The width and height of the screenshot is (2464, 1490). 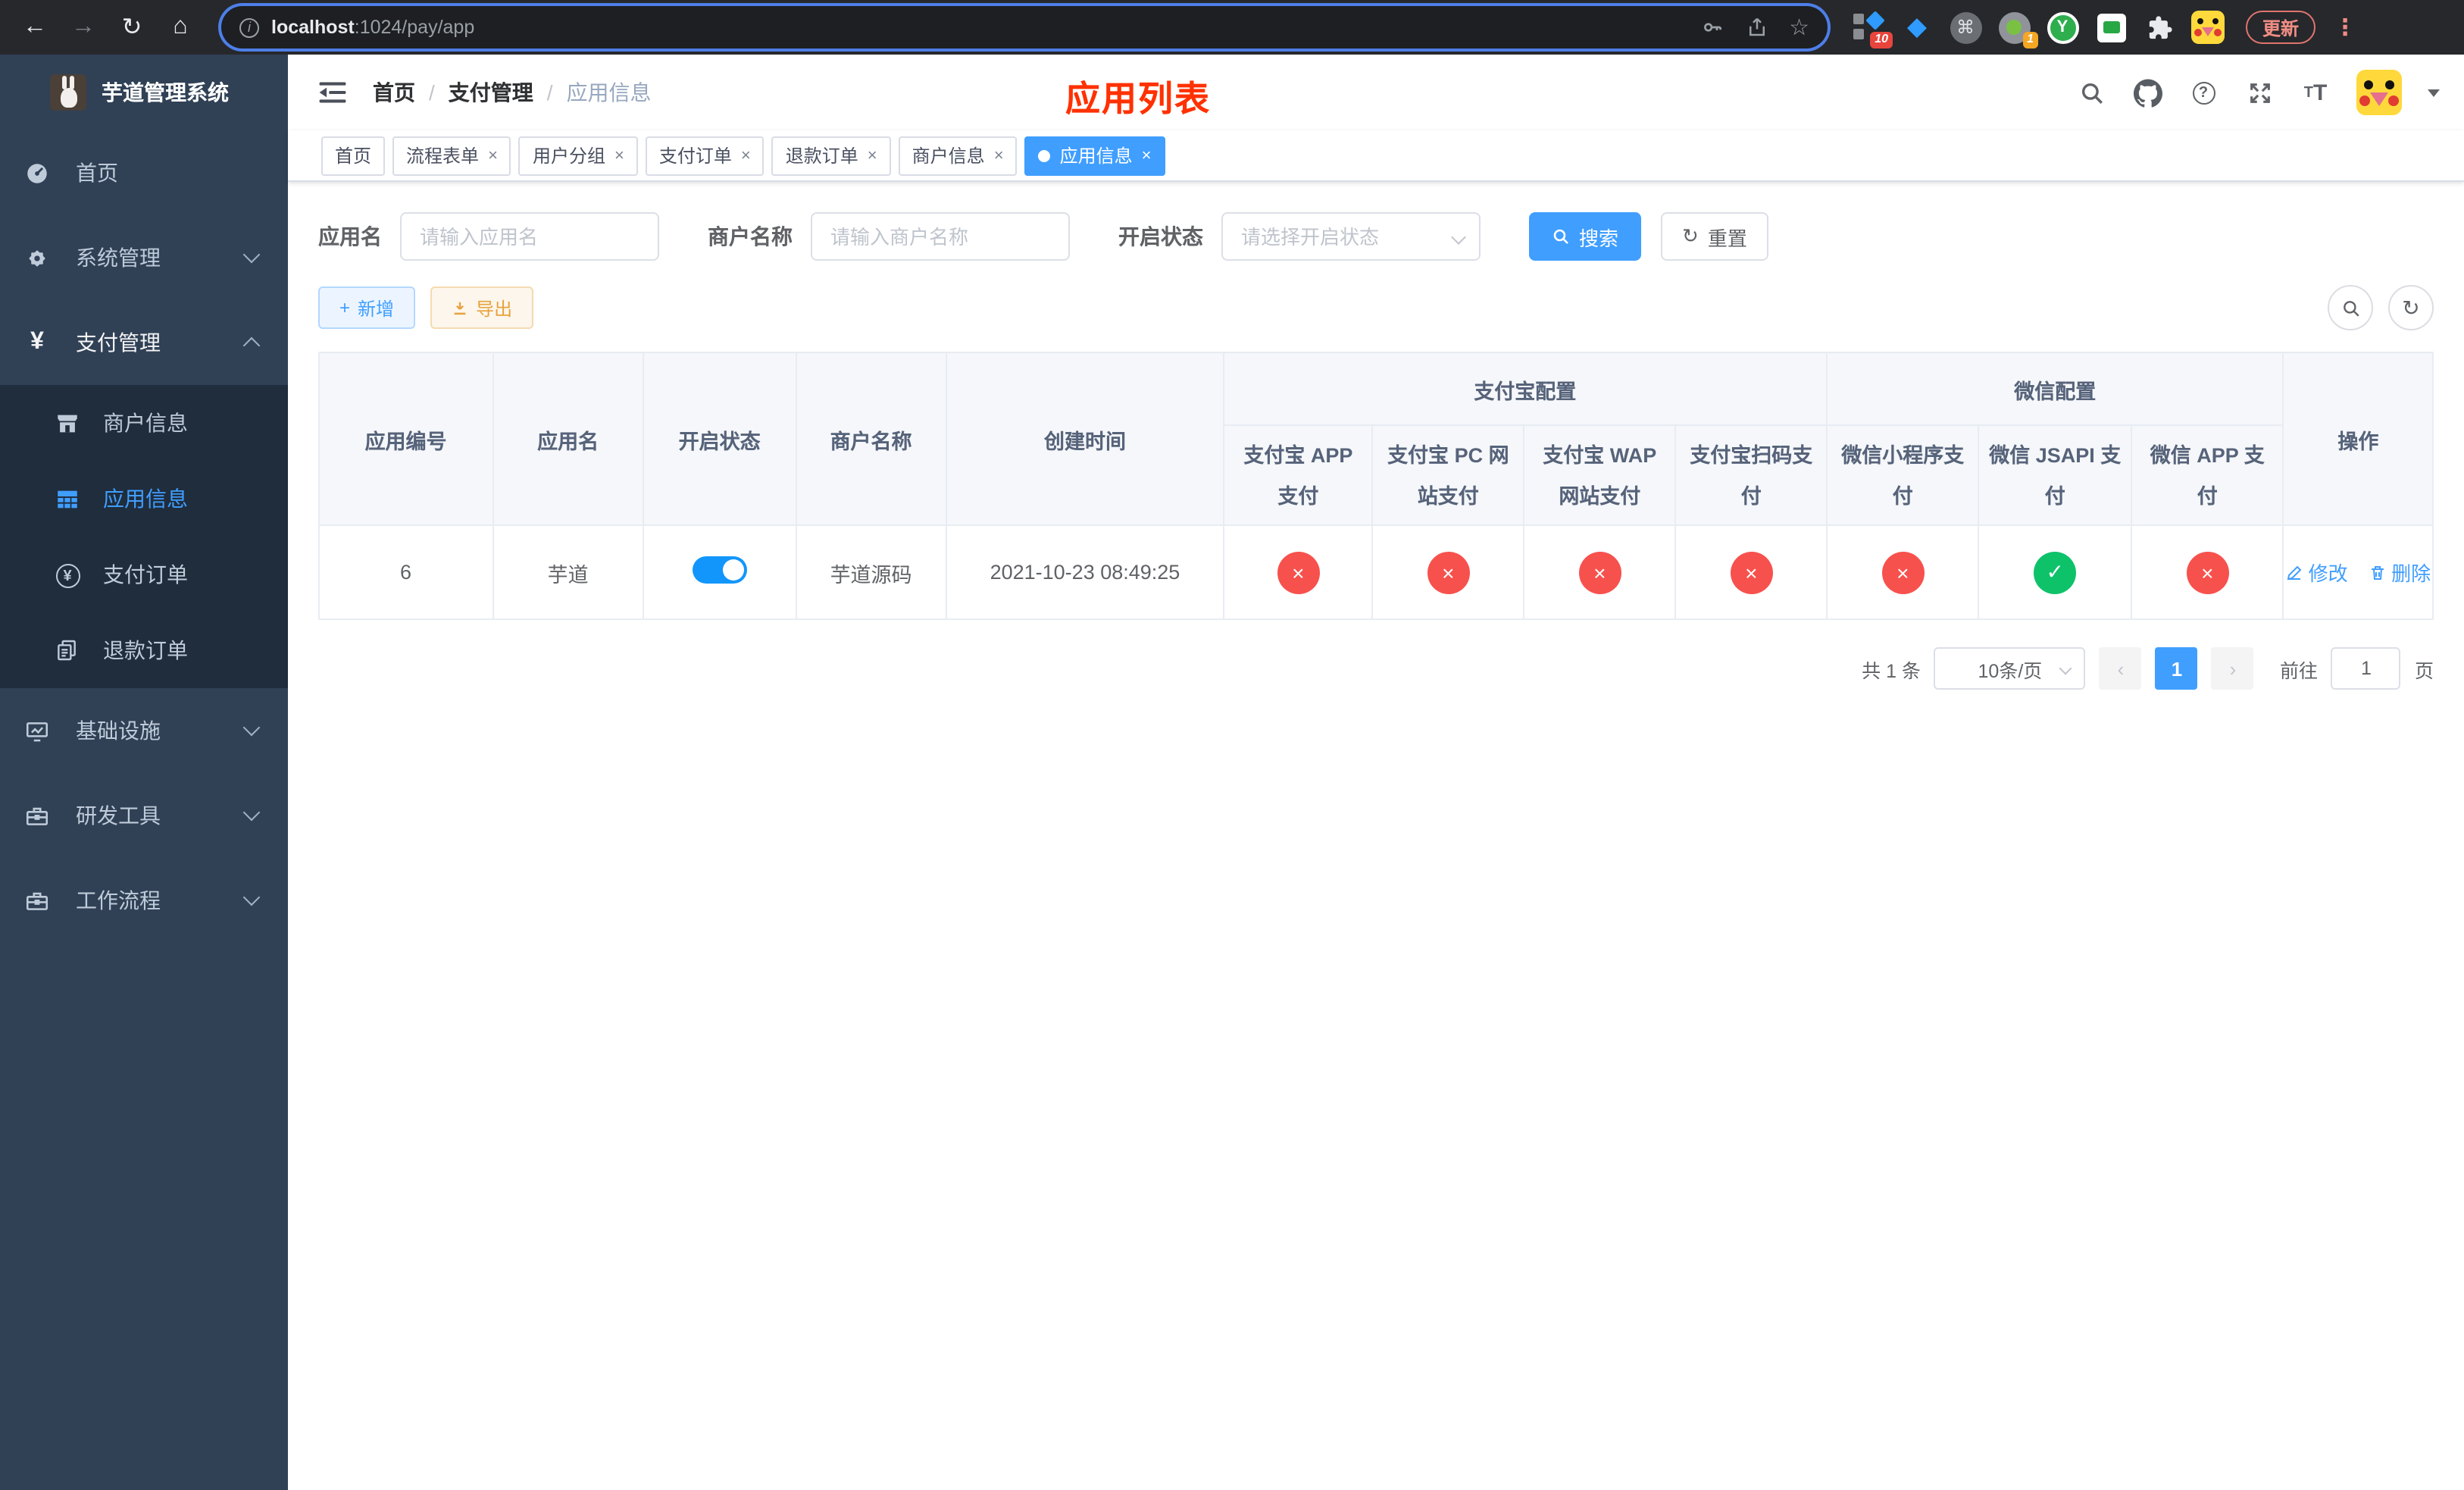 I want to click on share-icon, so click(x=1756, y=27).